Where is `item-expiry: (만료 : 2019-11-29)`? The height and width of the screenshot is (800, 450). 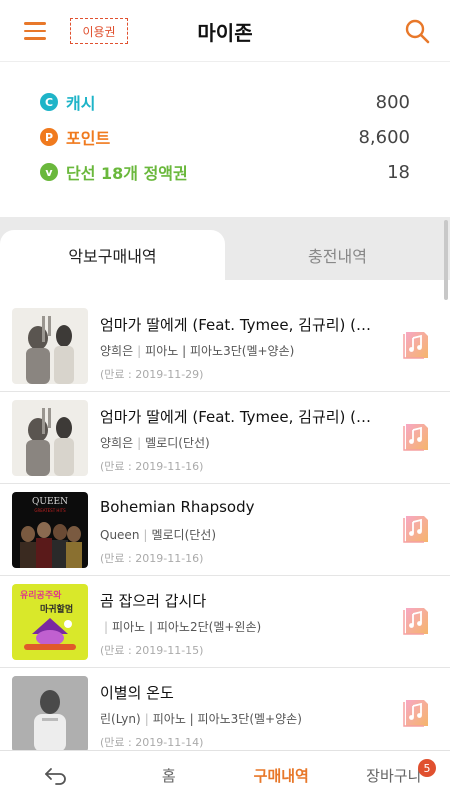
item-expiry: (만료 : 2019-11-29) is located at coordinates (152, 374).